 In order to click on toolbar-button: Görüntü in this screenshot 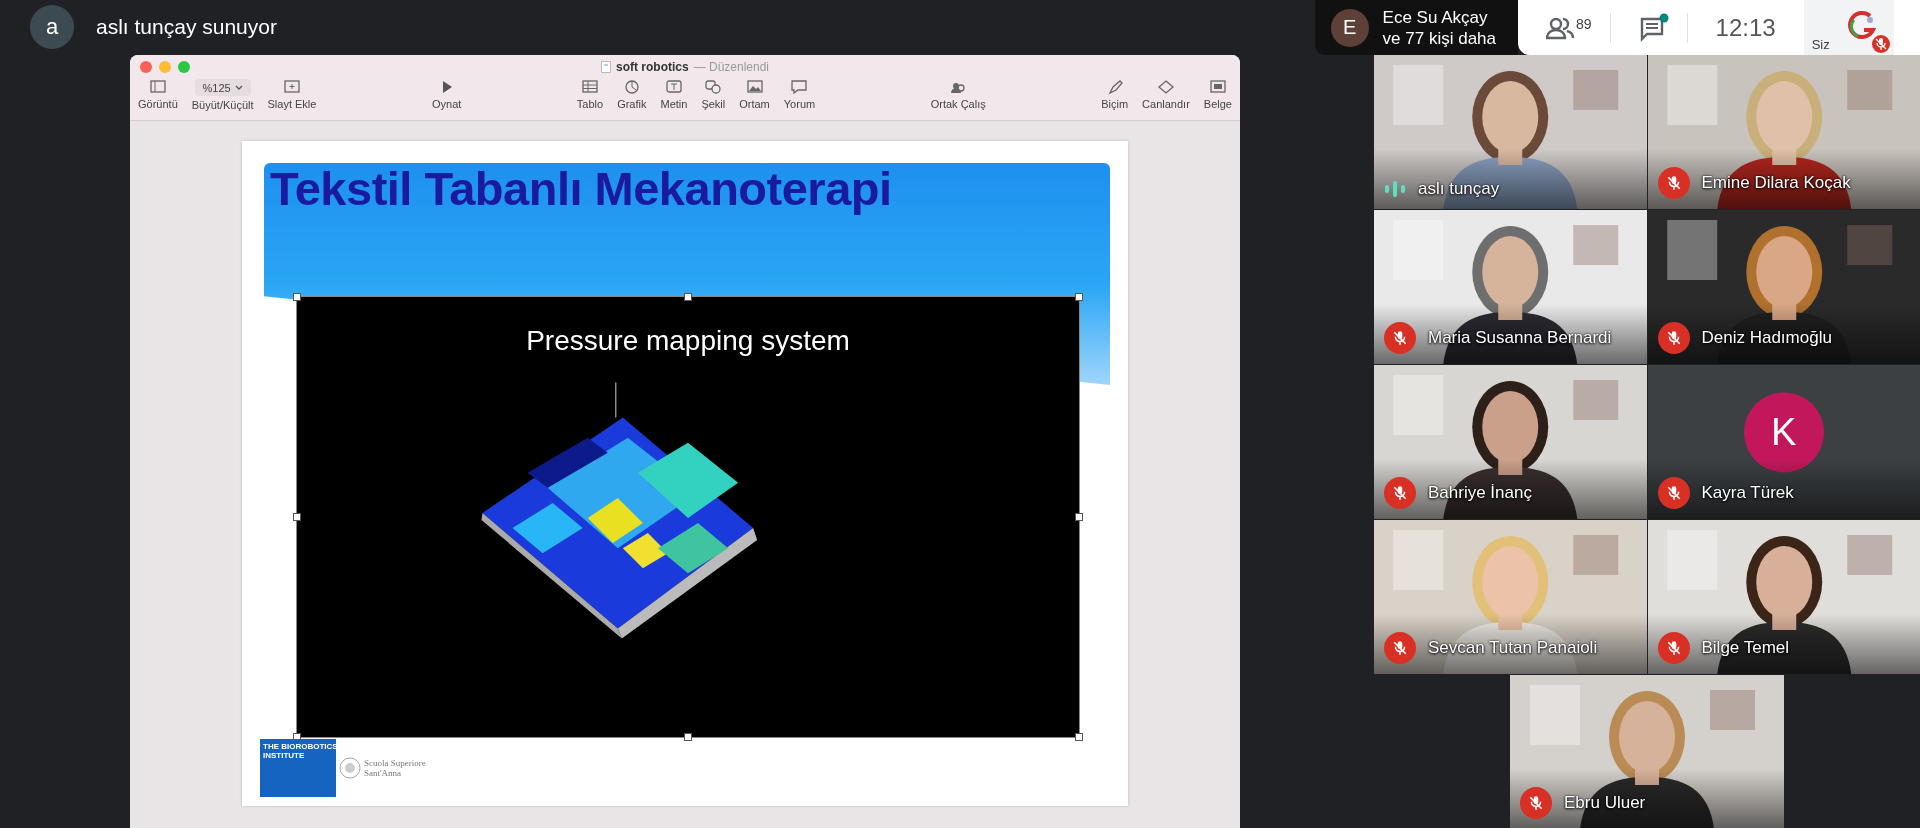, I will do `click(158, 97)`.